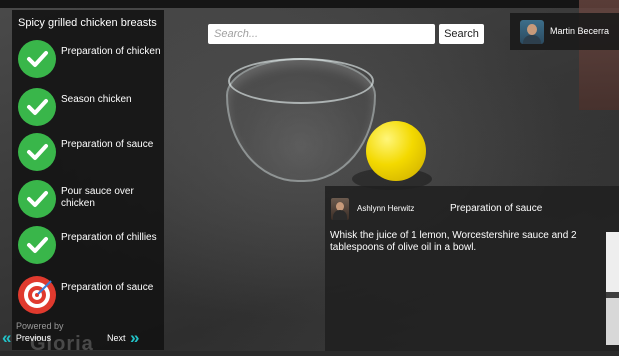  What do you see at coordinates (612, 262) in the screenshot?
I see `scrollbar-thumb` at bounding box center [612, 262].